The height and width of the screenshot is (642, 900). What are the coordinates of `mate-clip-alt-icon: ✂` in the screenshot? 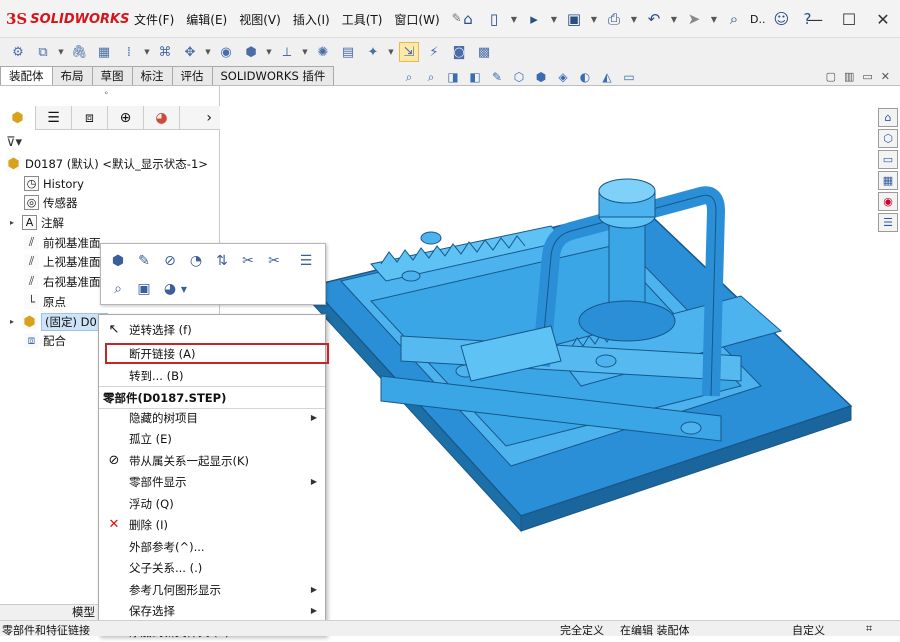 It's located at (274, 261).